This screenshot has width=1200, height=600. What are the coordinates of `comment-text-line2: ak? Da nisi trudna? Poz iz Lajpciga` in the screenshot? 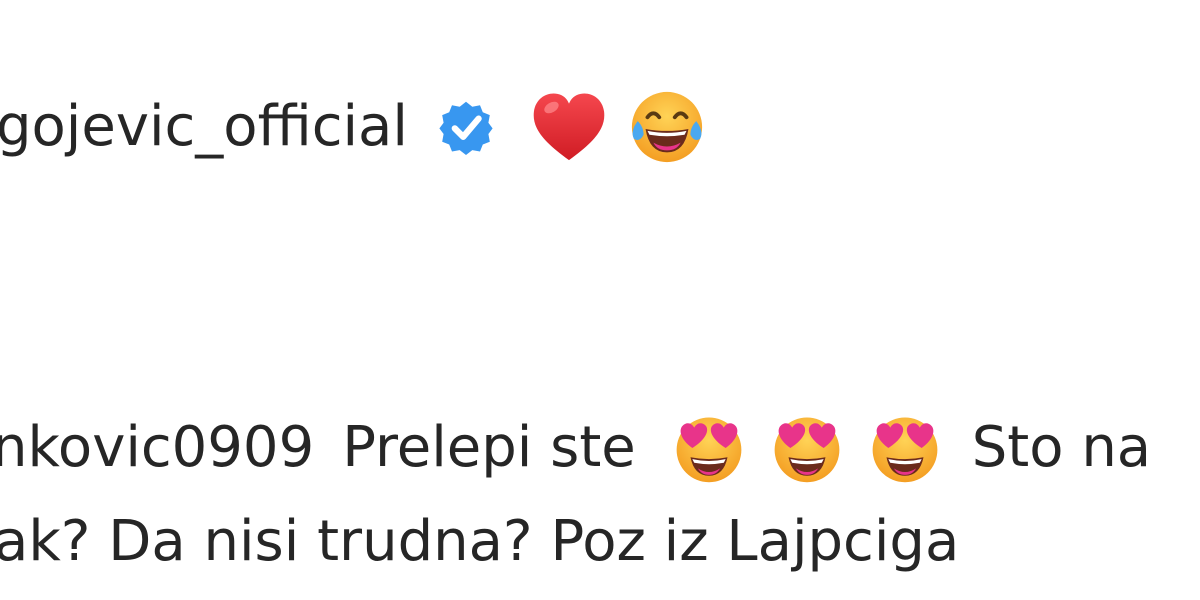 It's located at (480, 541).